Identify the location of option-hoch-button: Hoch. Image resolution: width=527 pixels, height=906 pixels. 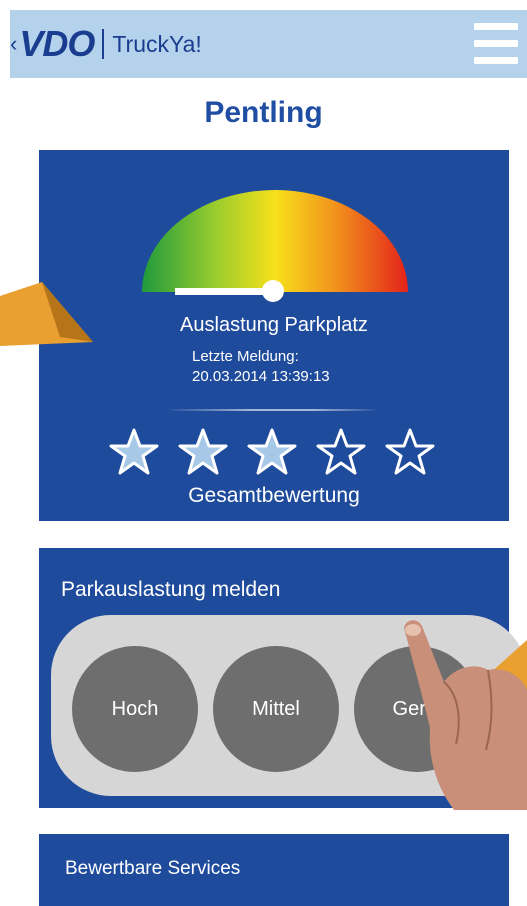
(135, 709).